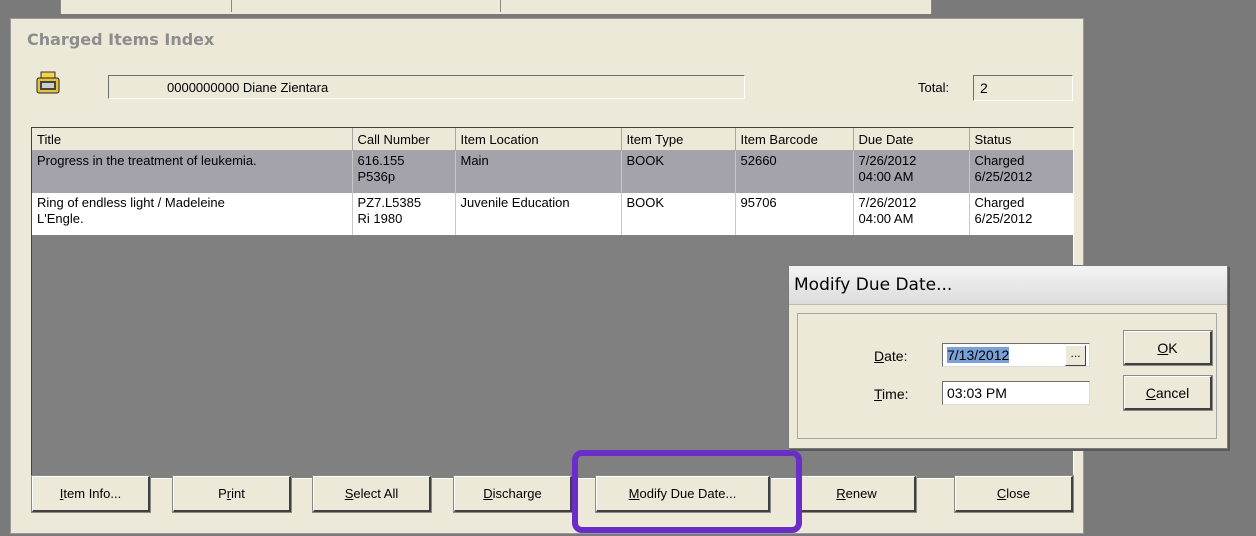  What do you see at coordinates (1023, 88) in the screenshot?
I see `total-field: 2` at bounding box center [1023, 88].